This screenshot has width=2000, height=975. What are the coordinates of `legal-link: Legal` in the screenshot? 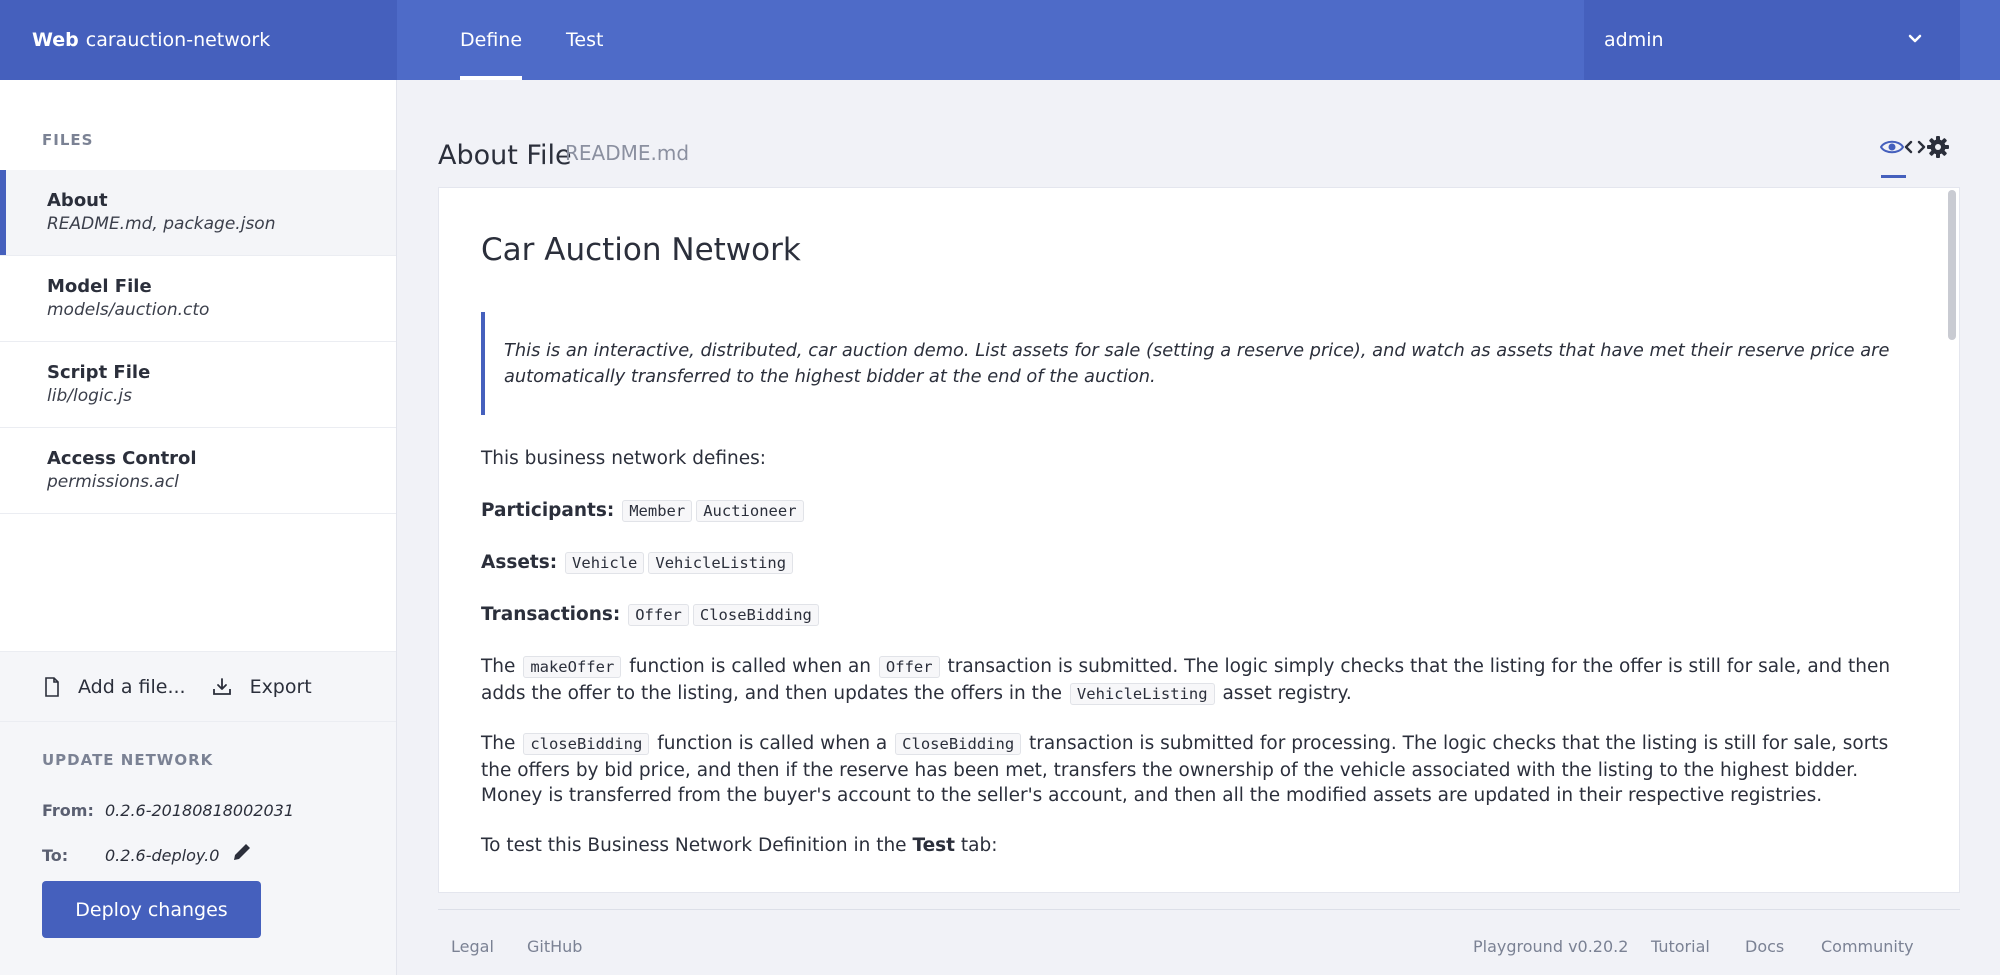 It's located at (472, 946).